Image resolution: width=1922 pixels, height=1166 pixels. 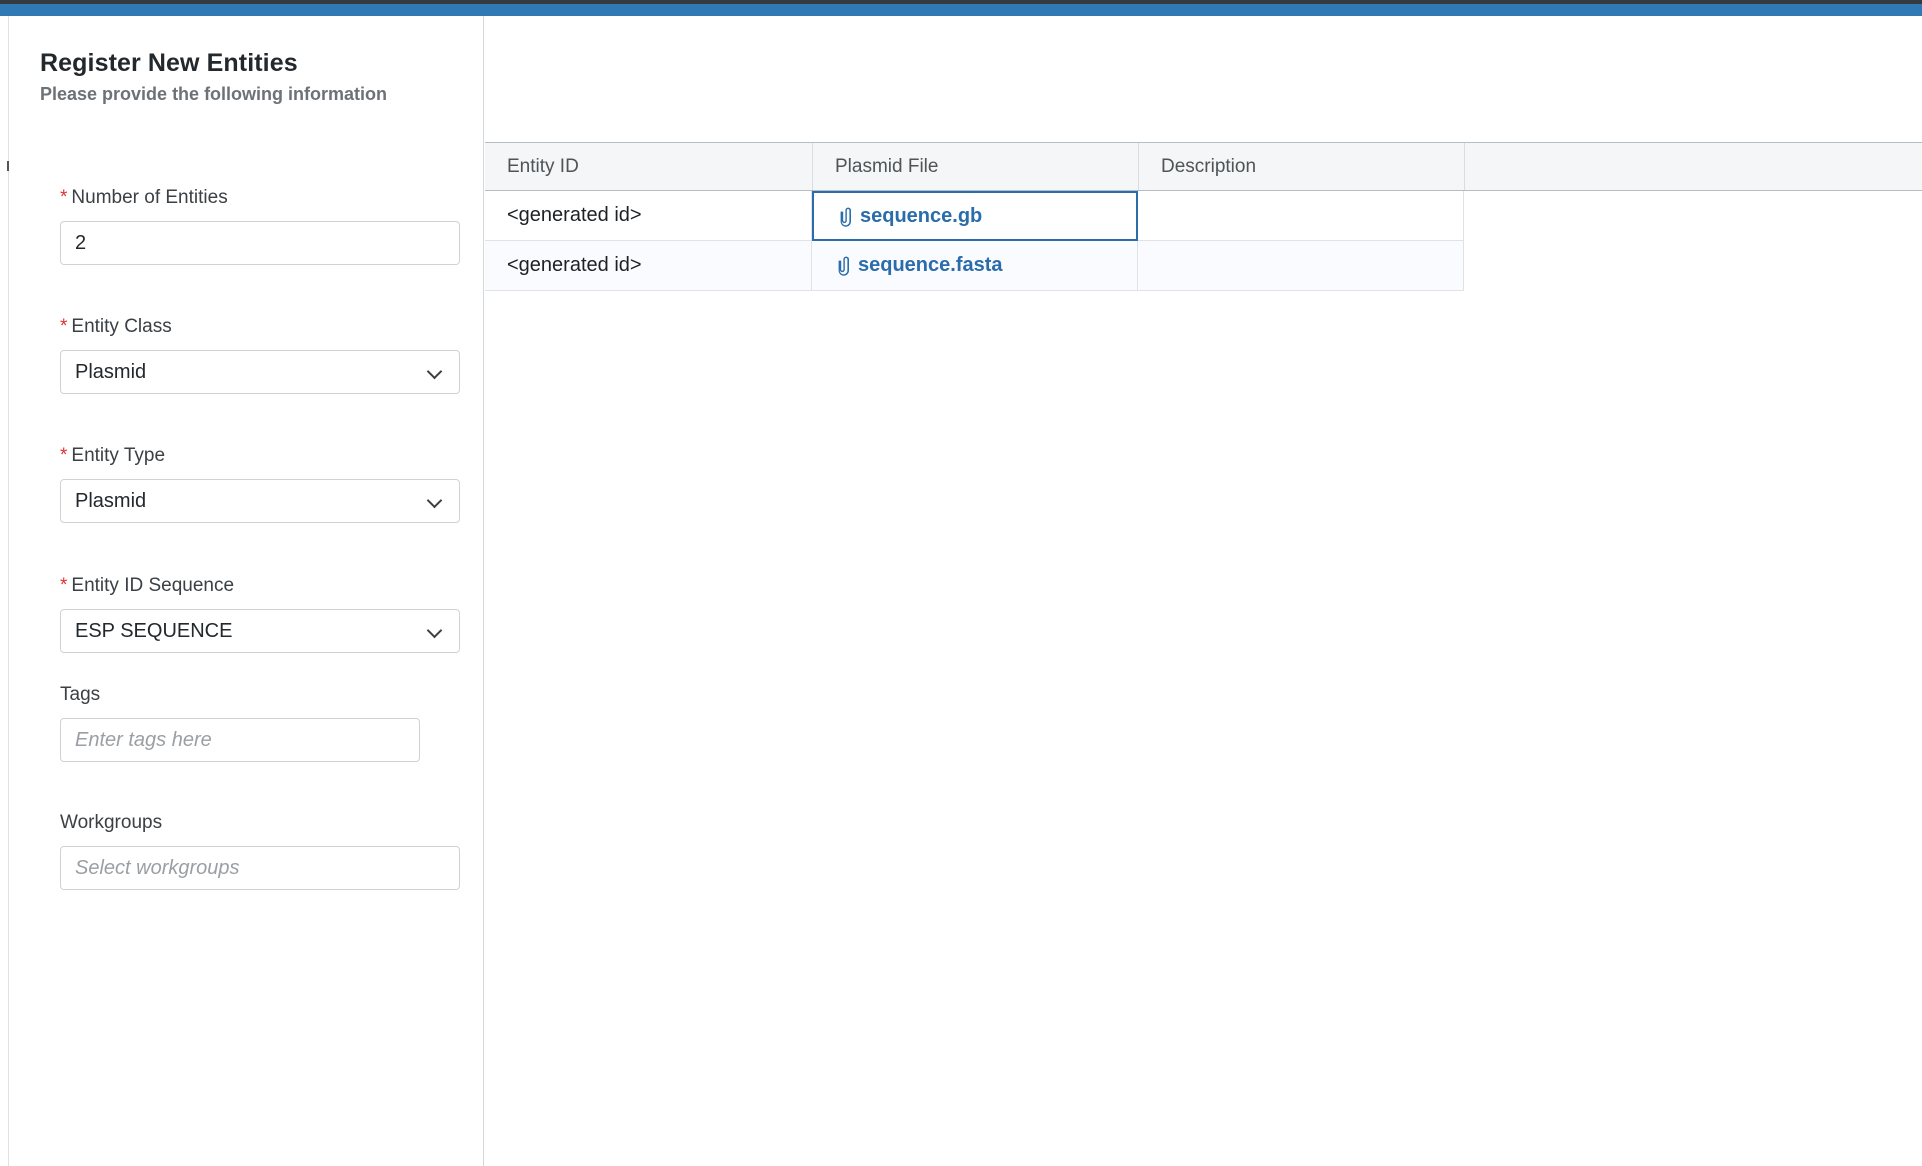 I want to click on column-header-entity-id: Entity ID, so click(x=648, y=166).